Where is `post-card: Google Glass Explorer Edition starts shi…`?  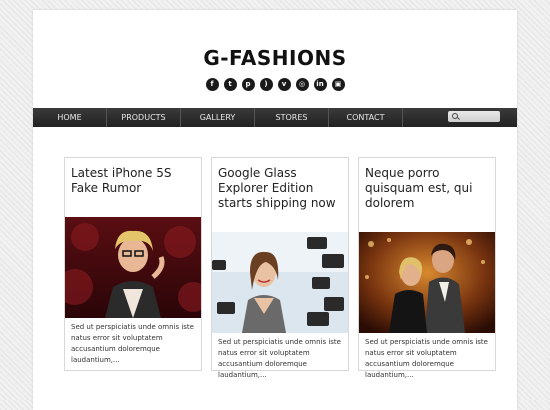
post-card: Google Glass Explorer Edition starts shi… is located at coordinates (280, 268).